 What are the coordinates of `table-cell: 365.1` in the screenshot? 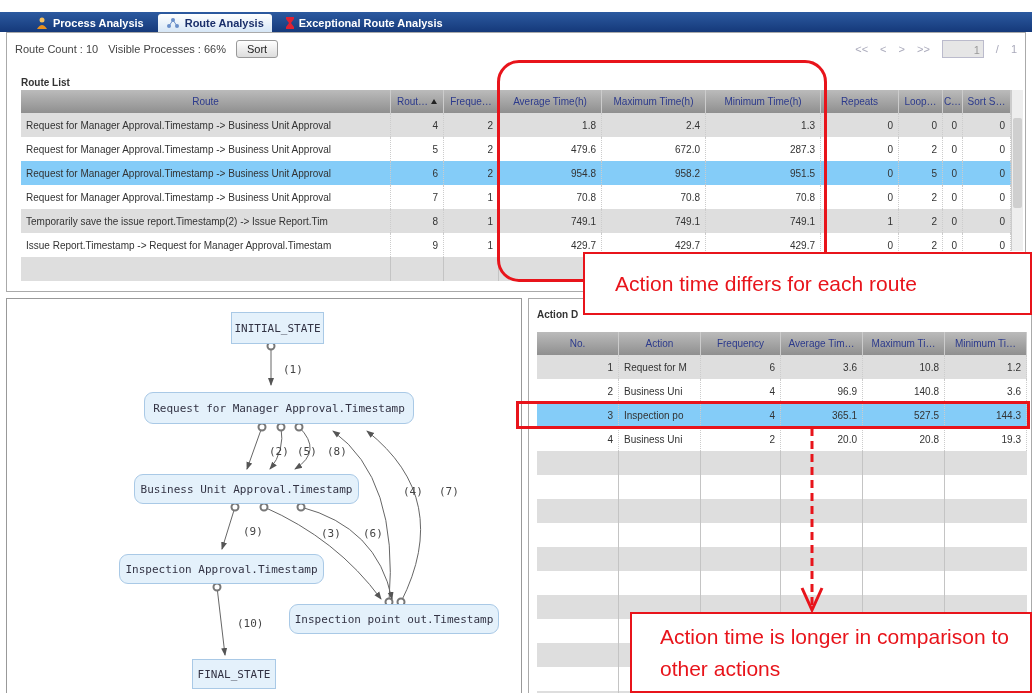 It's located at (822, 415).